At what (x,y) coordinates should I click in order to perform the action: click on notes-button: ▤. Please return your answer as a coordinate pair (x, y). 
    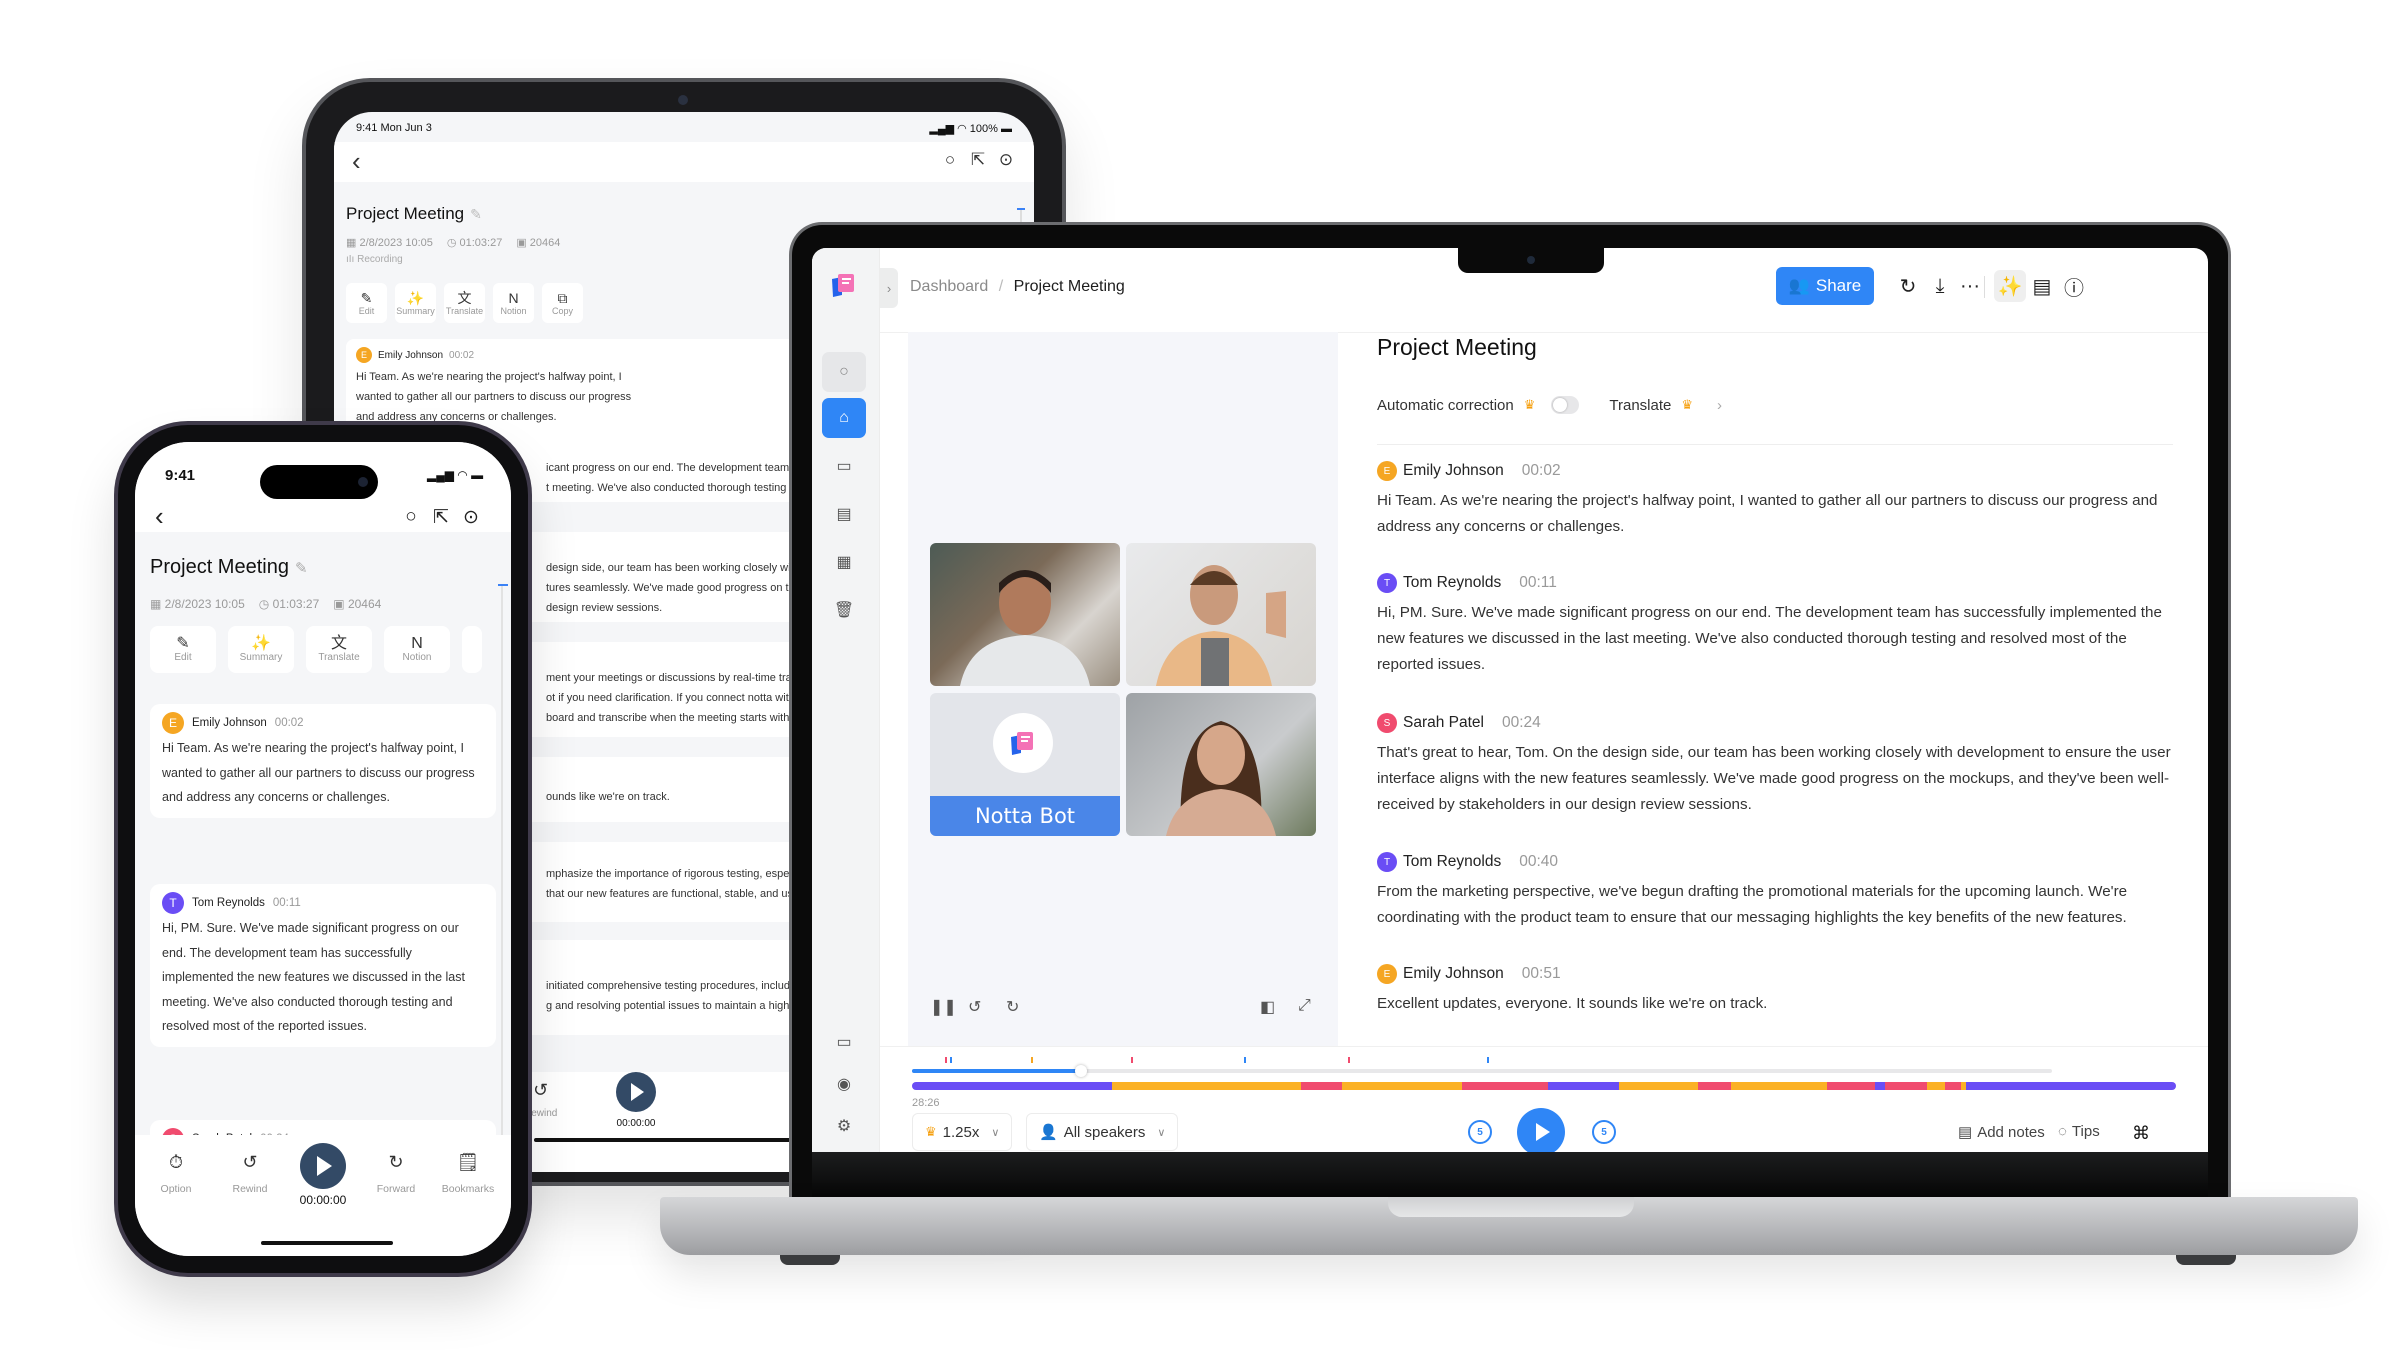
    Looking at the image, I should click on (2042, 286).